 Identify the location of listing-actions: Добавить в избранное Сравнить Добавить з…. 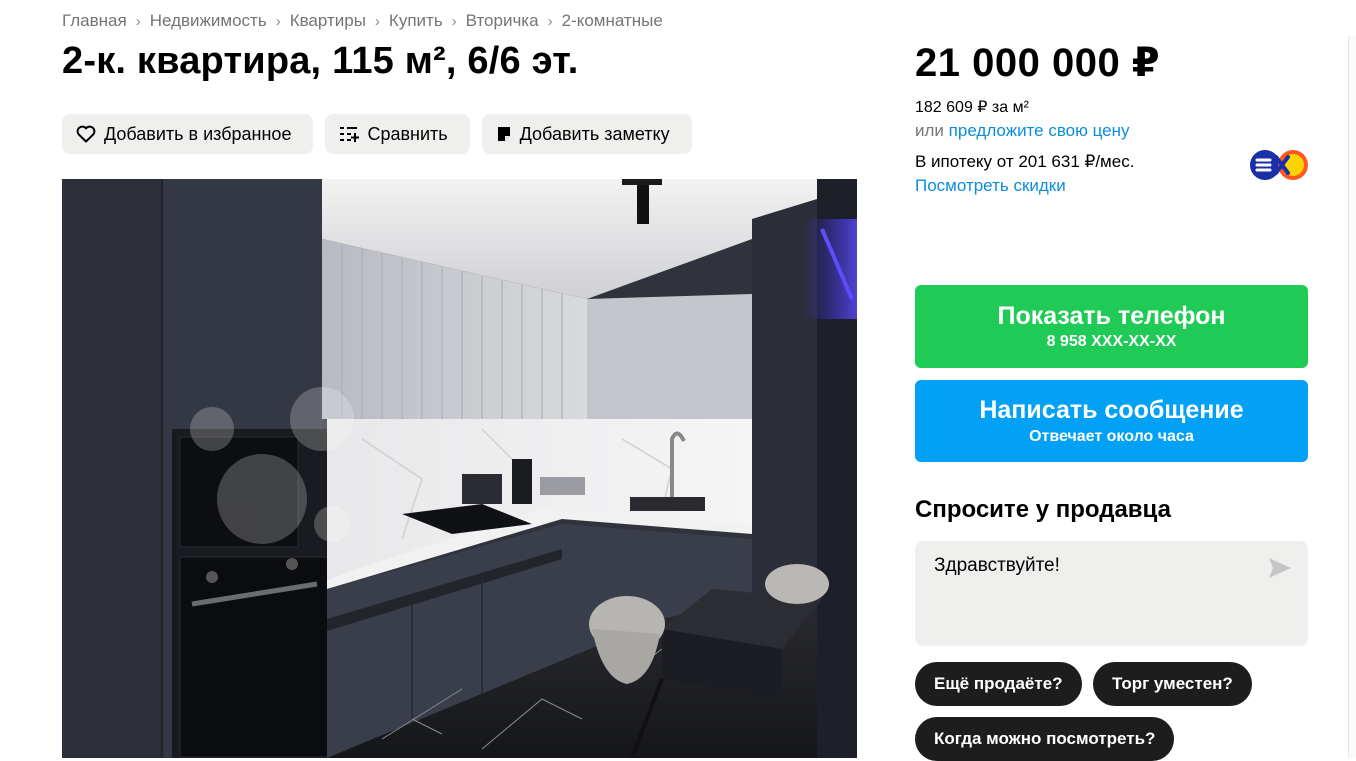
(377, 134).